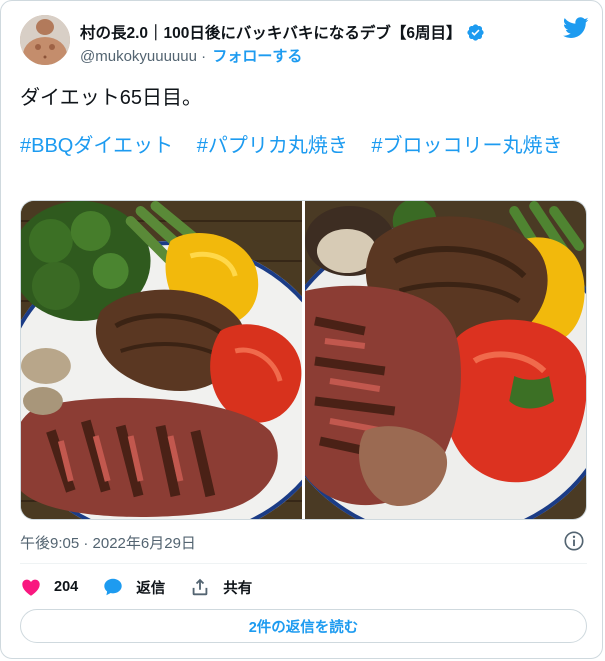 This screenshot has width=605, height=661. I want to click on share-icon, so click(200, 587).